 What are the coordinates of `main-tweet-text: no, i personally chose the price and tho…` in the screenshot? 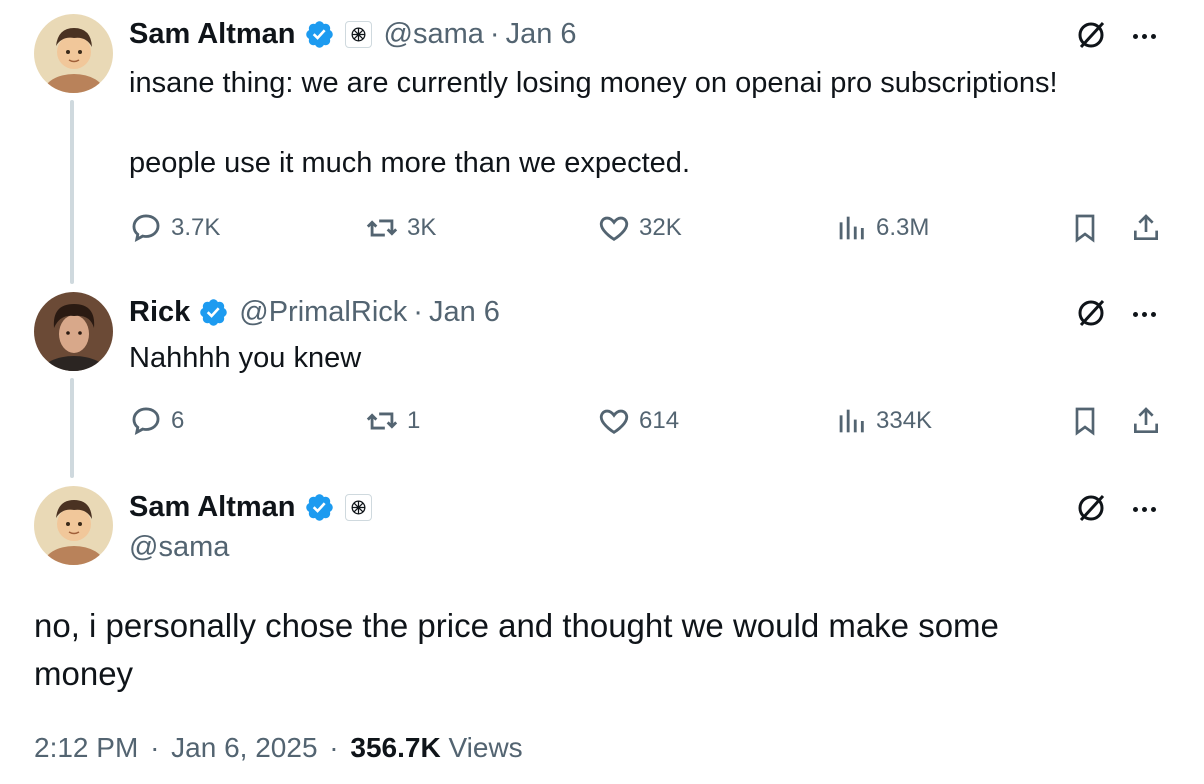 It's located at (516, 649).